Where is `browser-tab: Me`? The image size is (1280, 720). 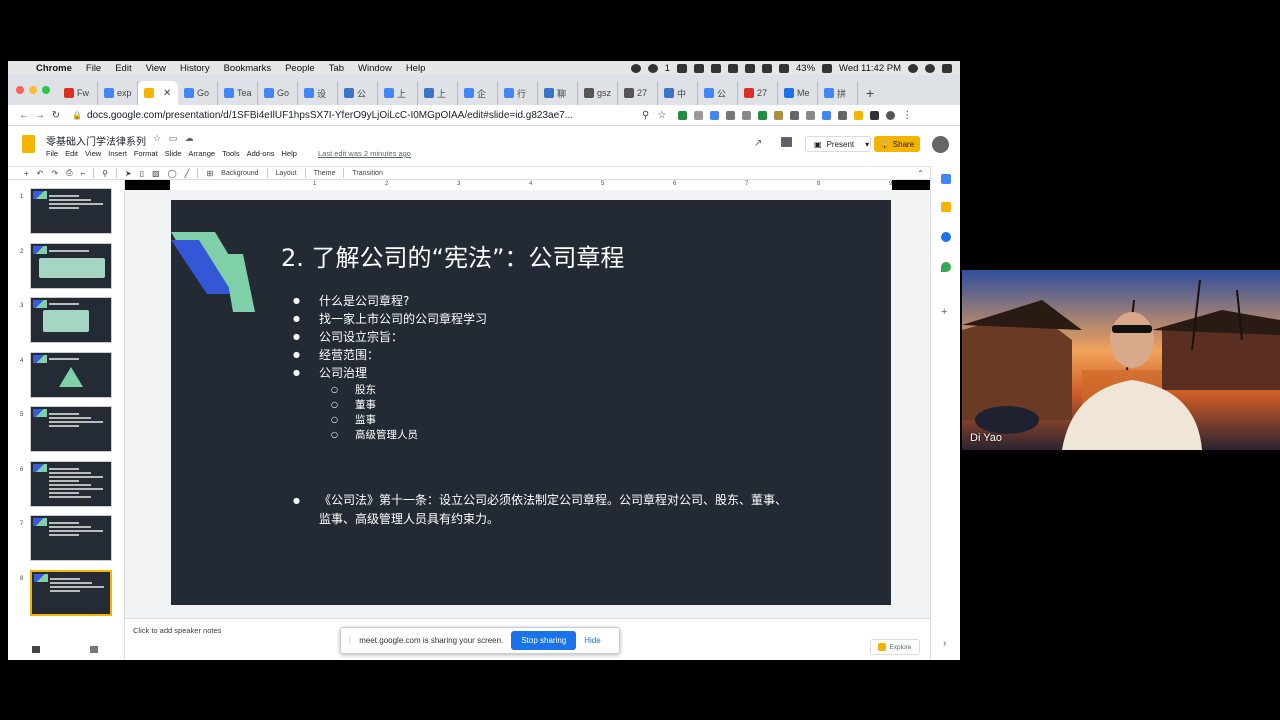
browser-tab: Me is located at coordinates (798, 93).